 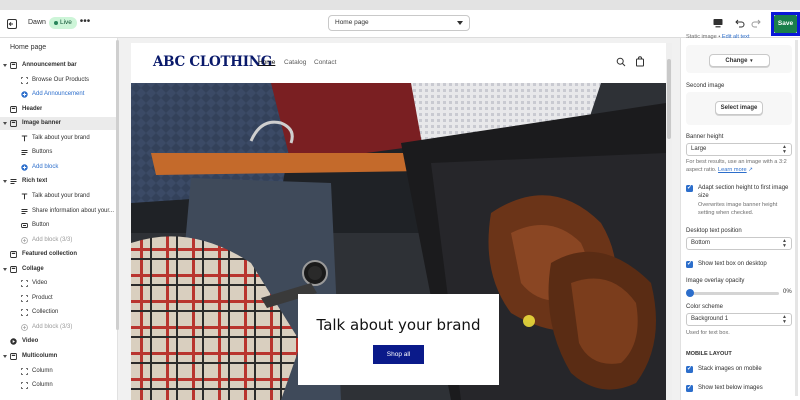 I want to click on stack-images-checkbox: ✓, so click(x=689, y=369).